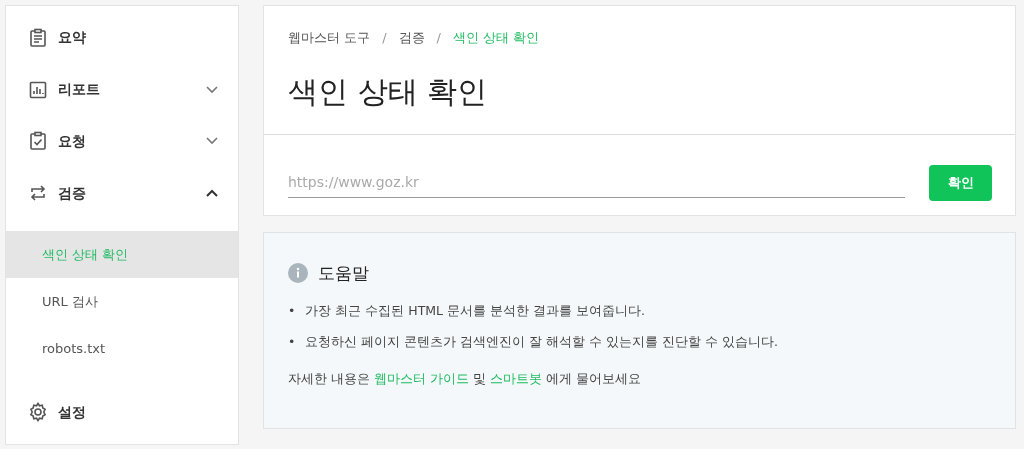  Describe the element at coordinates (122, 89) in the screenshot. I see `sidebar-item: 리포트` at that location.